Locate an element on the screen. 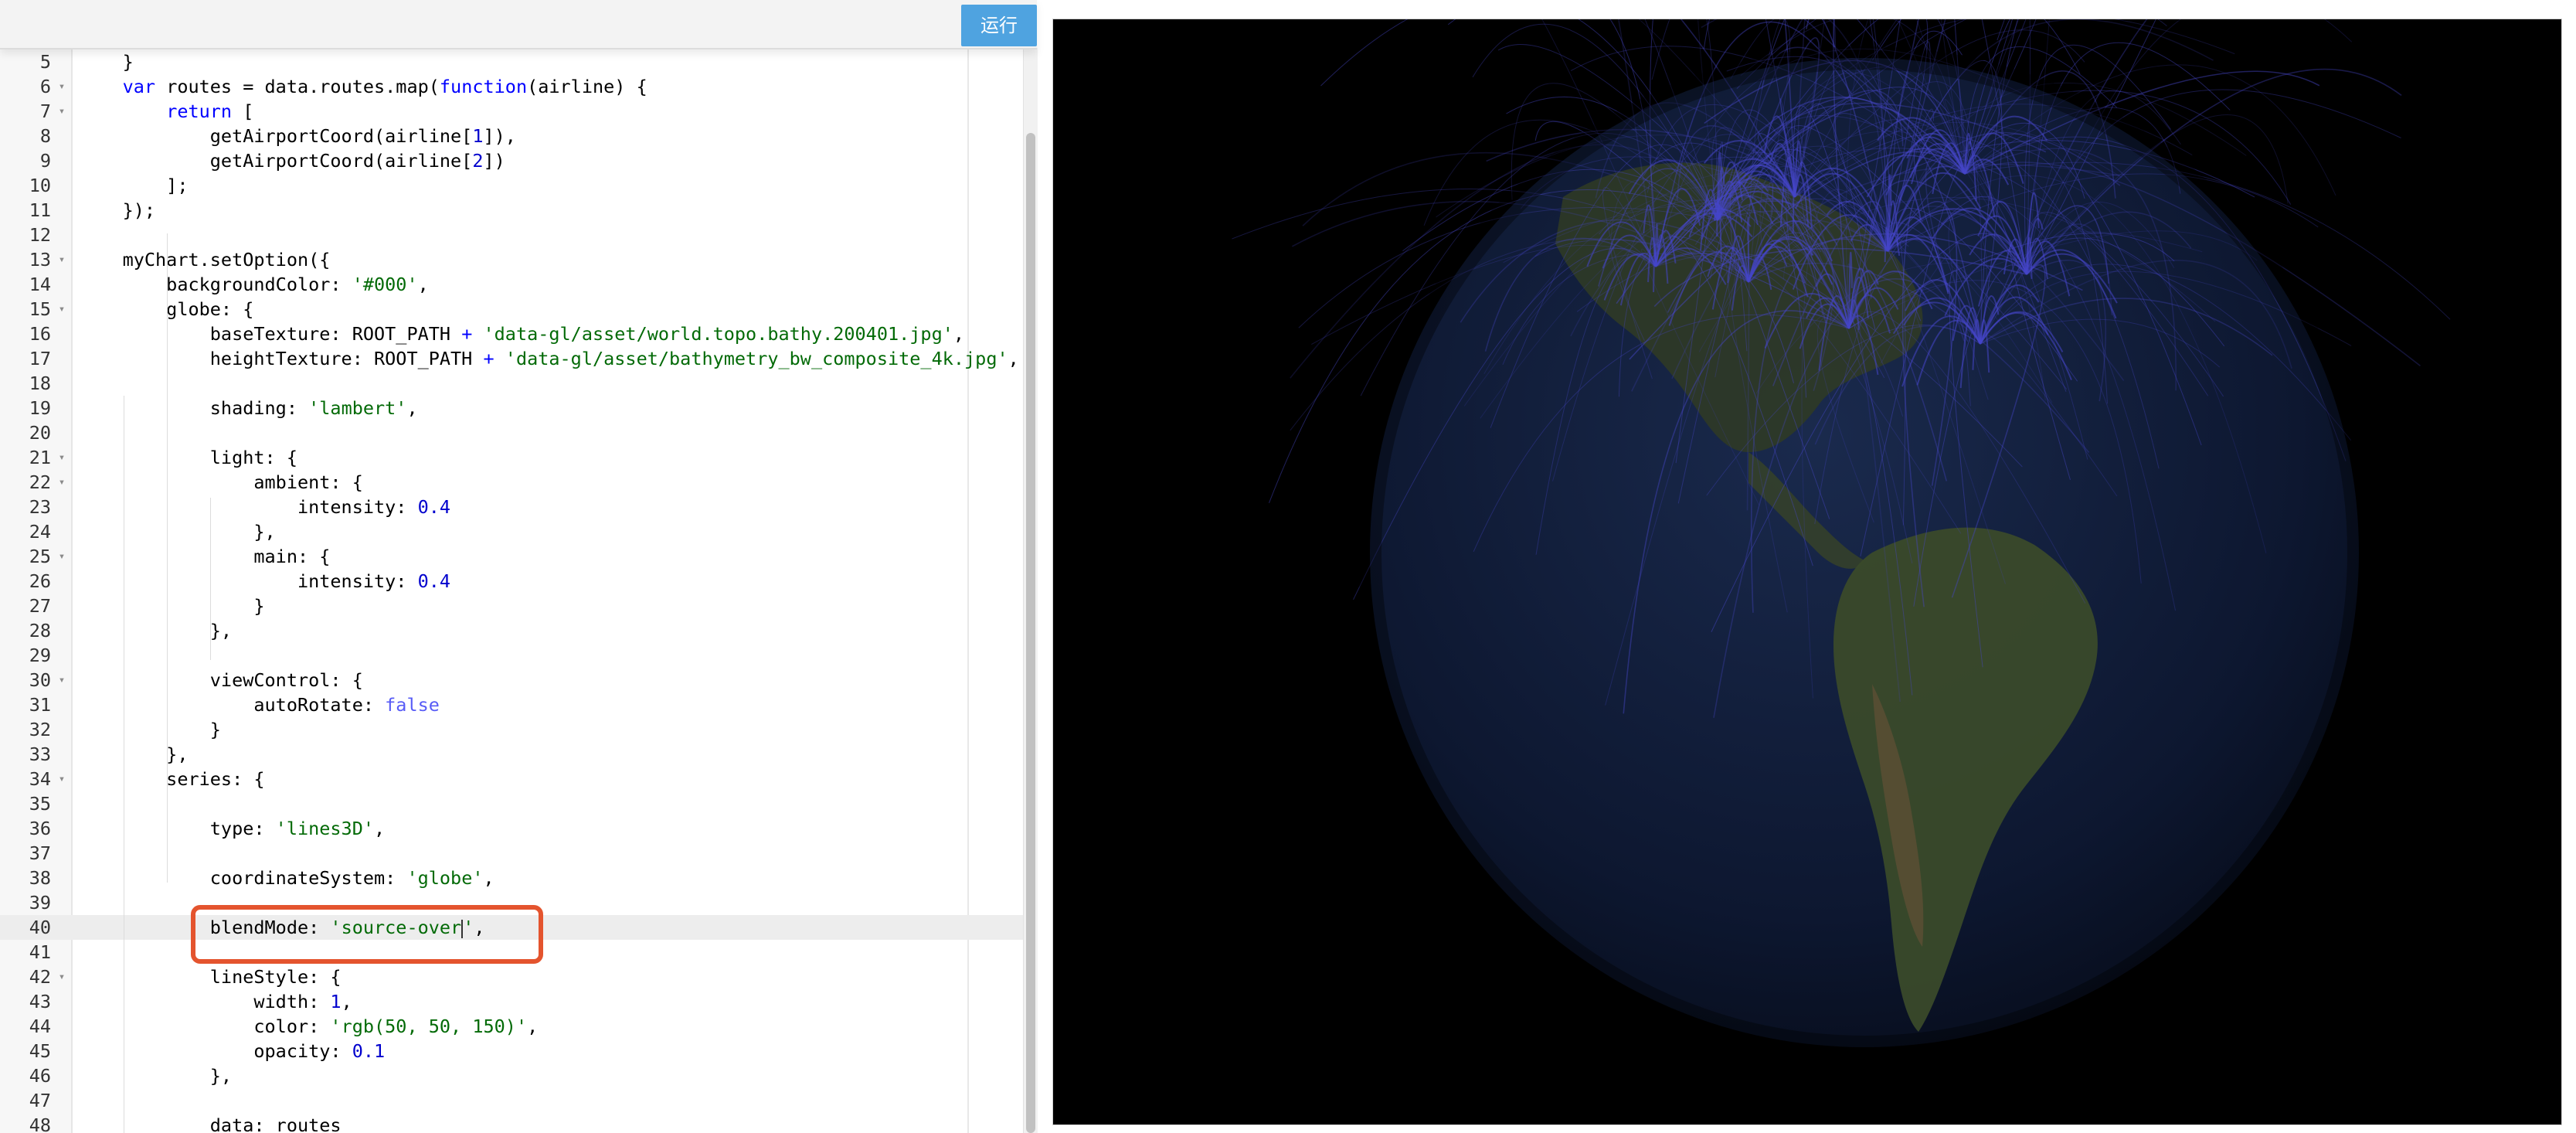 The height and width of the screenshot is (1133, 2576). editor-scrollbar is located at coordinates (1030, 590).